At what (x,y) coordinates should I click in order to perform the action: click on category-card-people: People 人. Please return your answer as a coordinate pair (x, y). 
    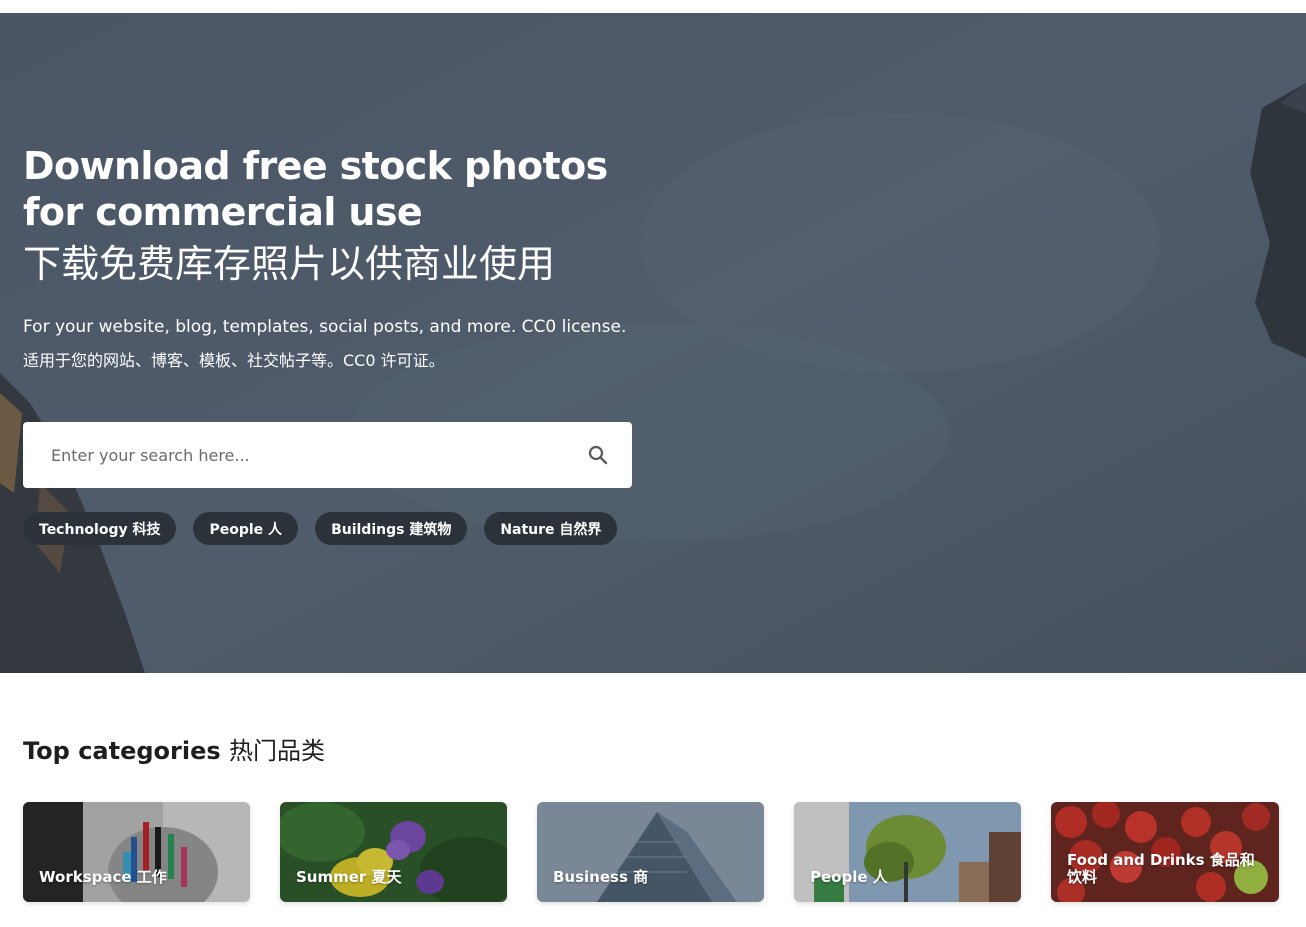
    Looking at the image, I should click on (907, 852).